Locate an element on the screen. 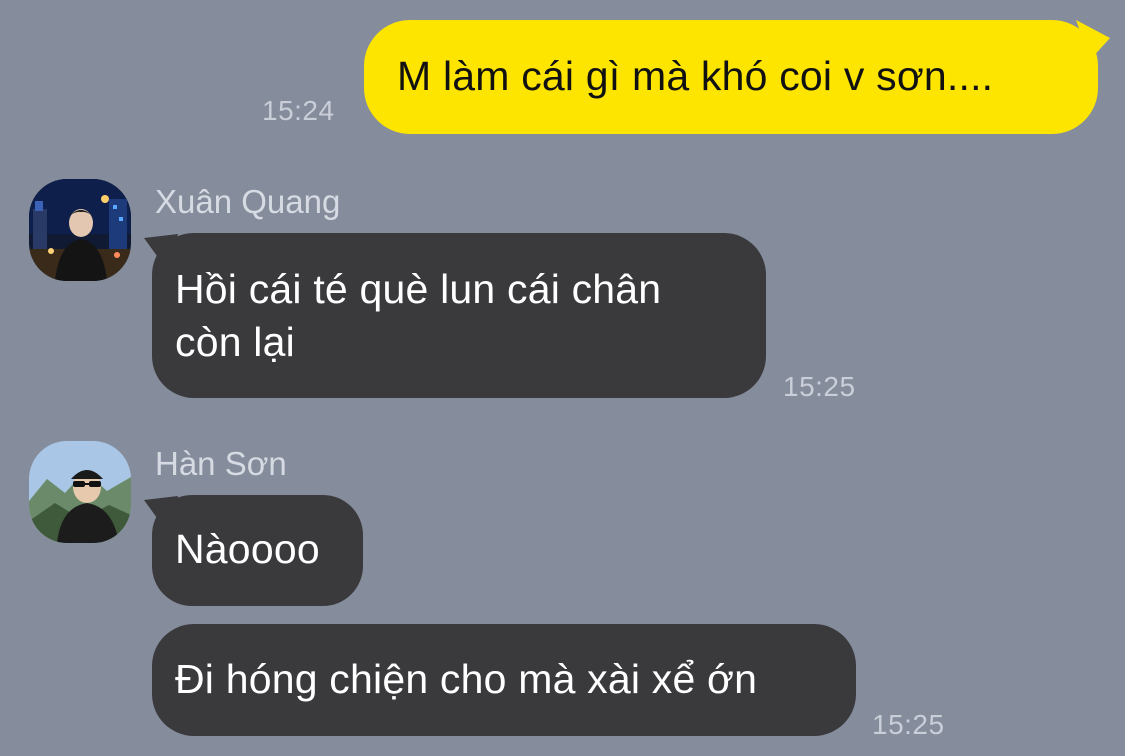 Image resolution: width=1125 pixels, height=756 pixels. sender-name: Hàn Sơn is located at coordinates (221, 463).